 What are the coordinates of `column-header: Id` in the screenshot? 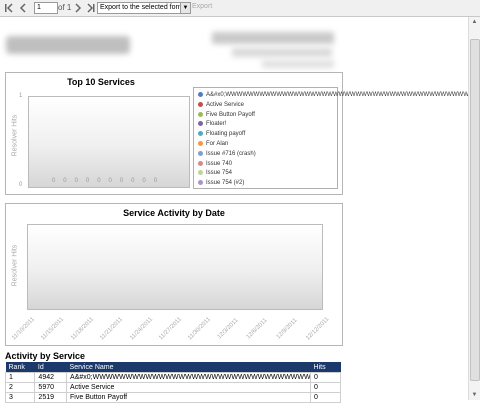 It's located at (50, 367).